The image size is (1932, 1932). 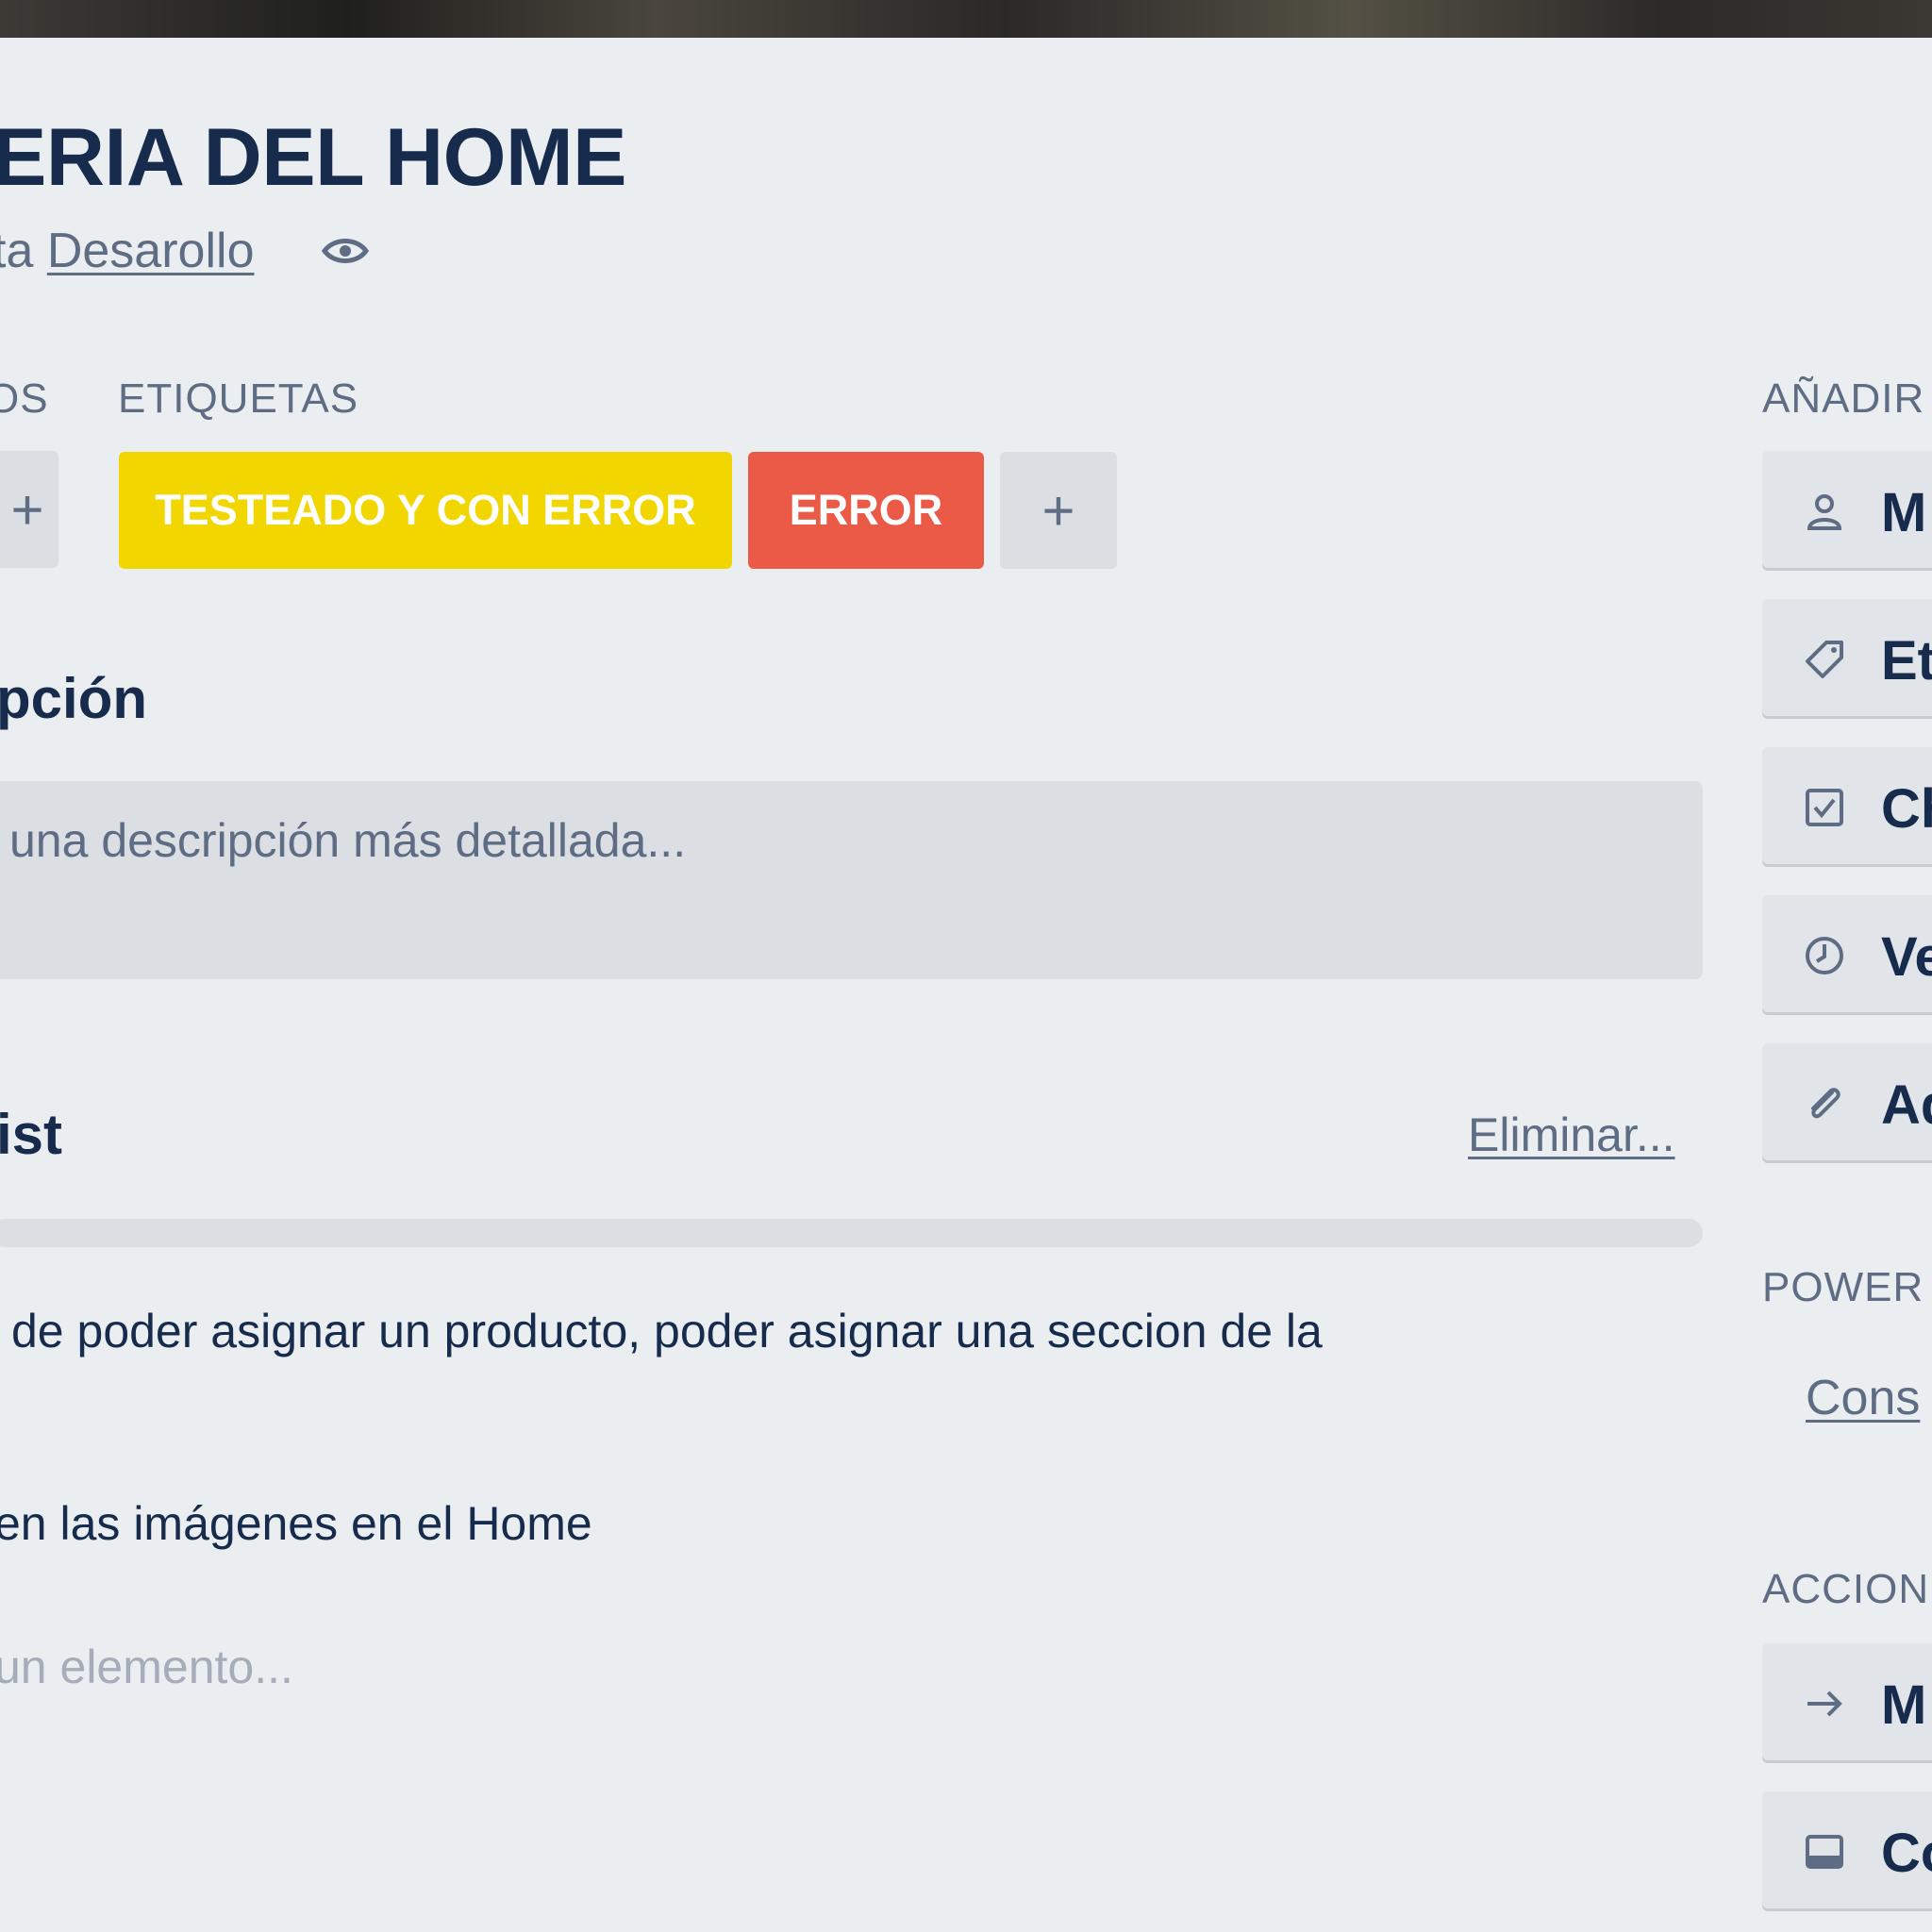 What do you see at coordinates (866, 511) in the screenshot?
I see `label-error: ERROR` at bounding box center [866, 511].